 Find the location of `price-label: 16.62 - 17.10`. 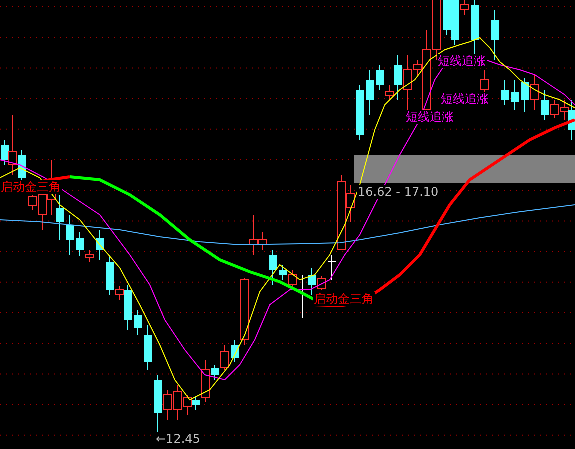

price-label: 16.62 - 17.10 is located at coordinates (398, 192).